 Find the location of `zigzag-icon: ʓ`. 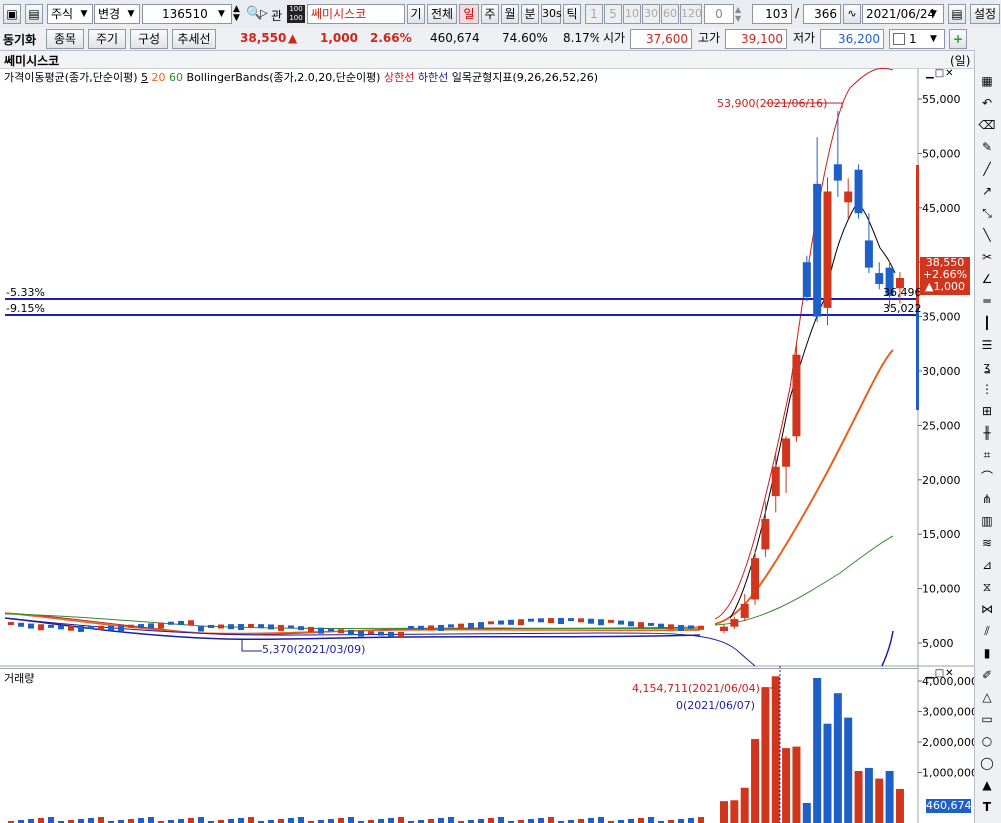

zigzag-icon: ʓ is located at coordinates (987, 367).